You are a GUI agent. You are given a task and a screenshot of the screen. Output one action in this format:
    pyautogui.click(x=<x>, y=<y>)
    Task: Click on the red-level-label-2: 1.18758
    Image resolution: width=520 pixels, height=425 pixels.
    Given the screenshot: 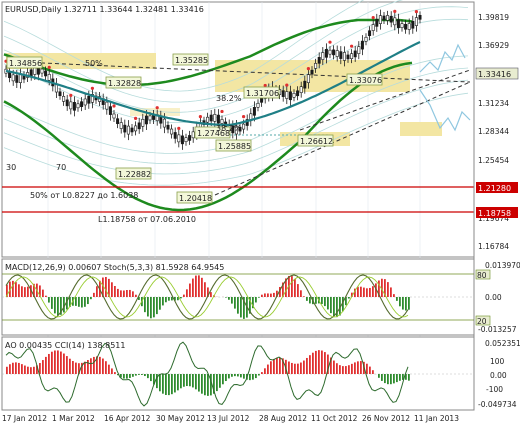 What is the action you would take?
    pyautogui.click(x=494, y=213)
    